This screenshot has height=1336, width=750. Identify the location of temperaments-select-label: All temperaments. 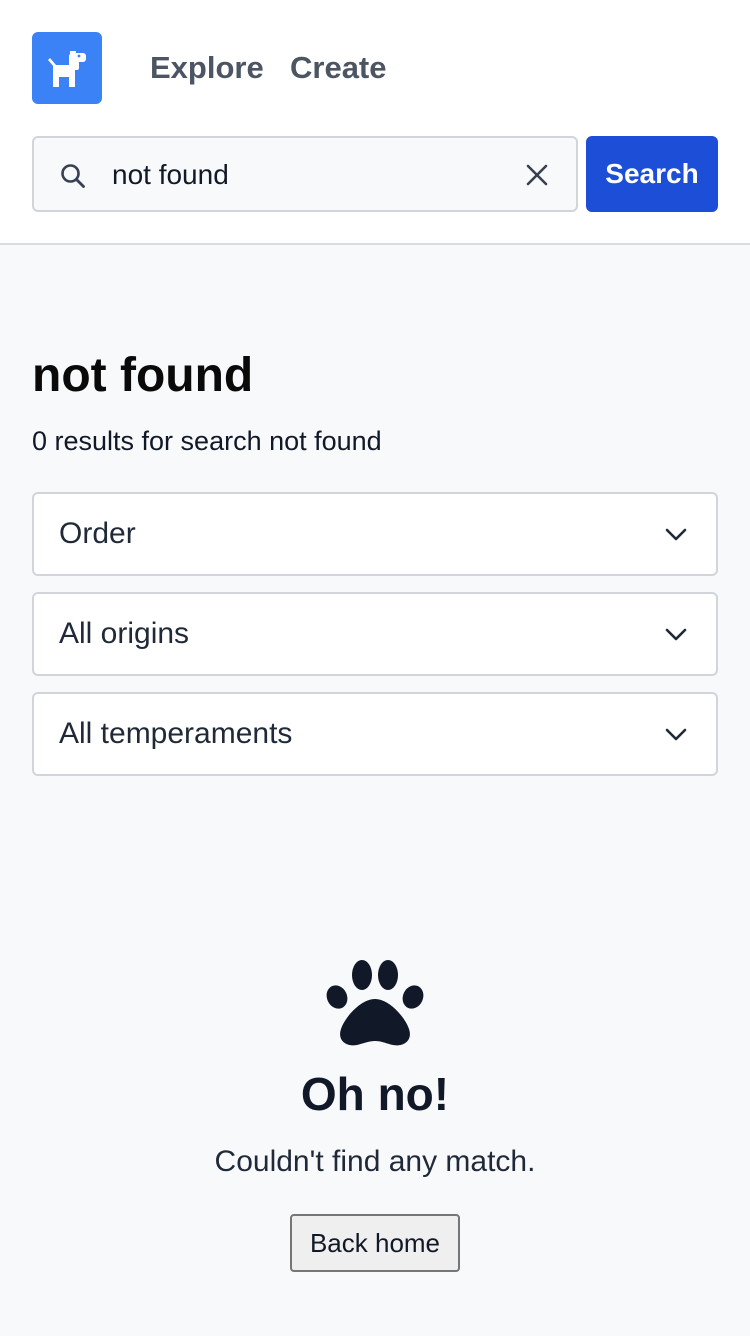
(176, 733).